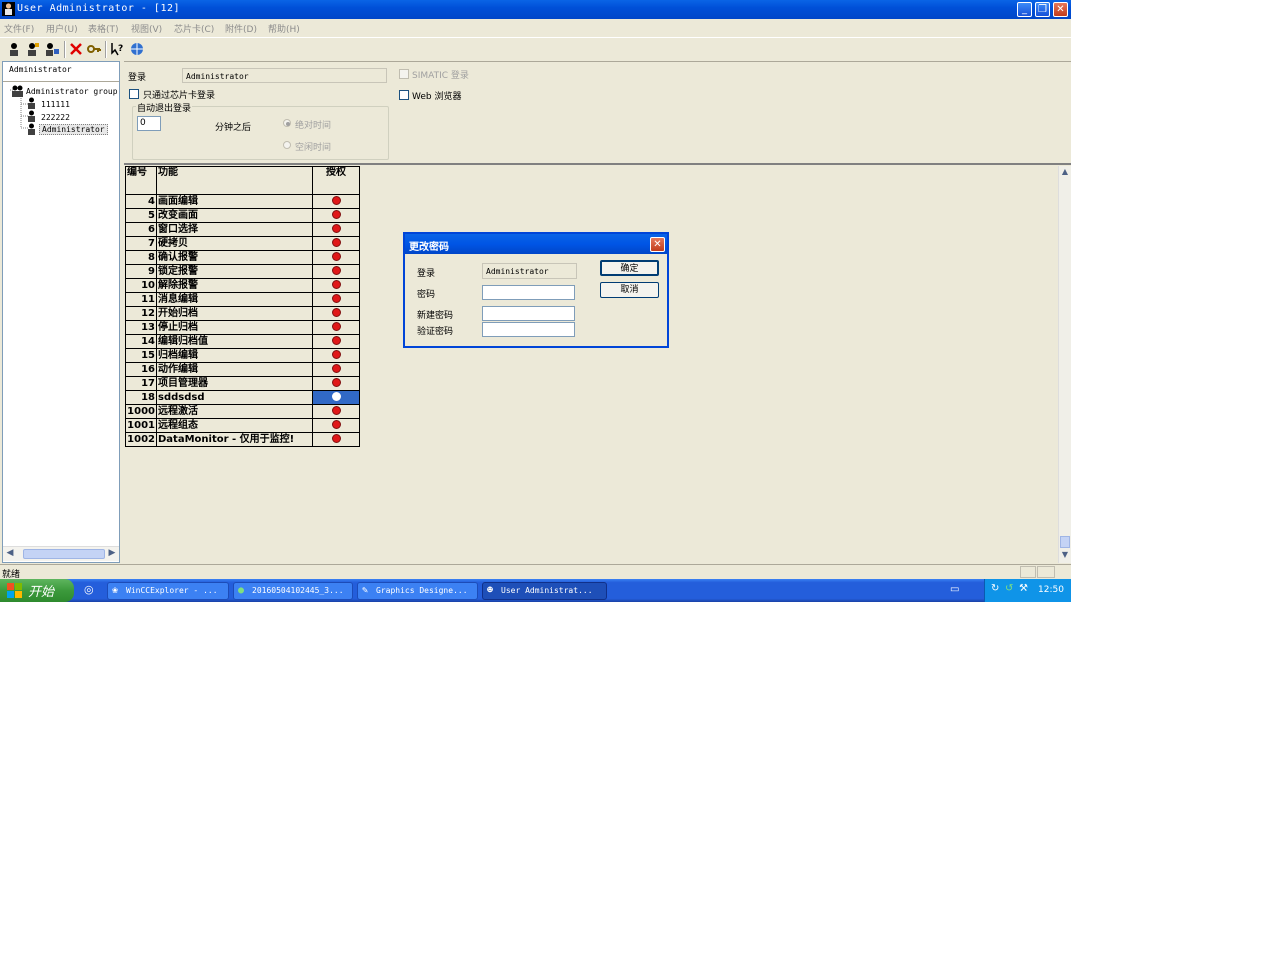  What do you see at coordinates (141, 180) in the screenshot?
I see `header-number: 编号` at bounding box center [141, 180].